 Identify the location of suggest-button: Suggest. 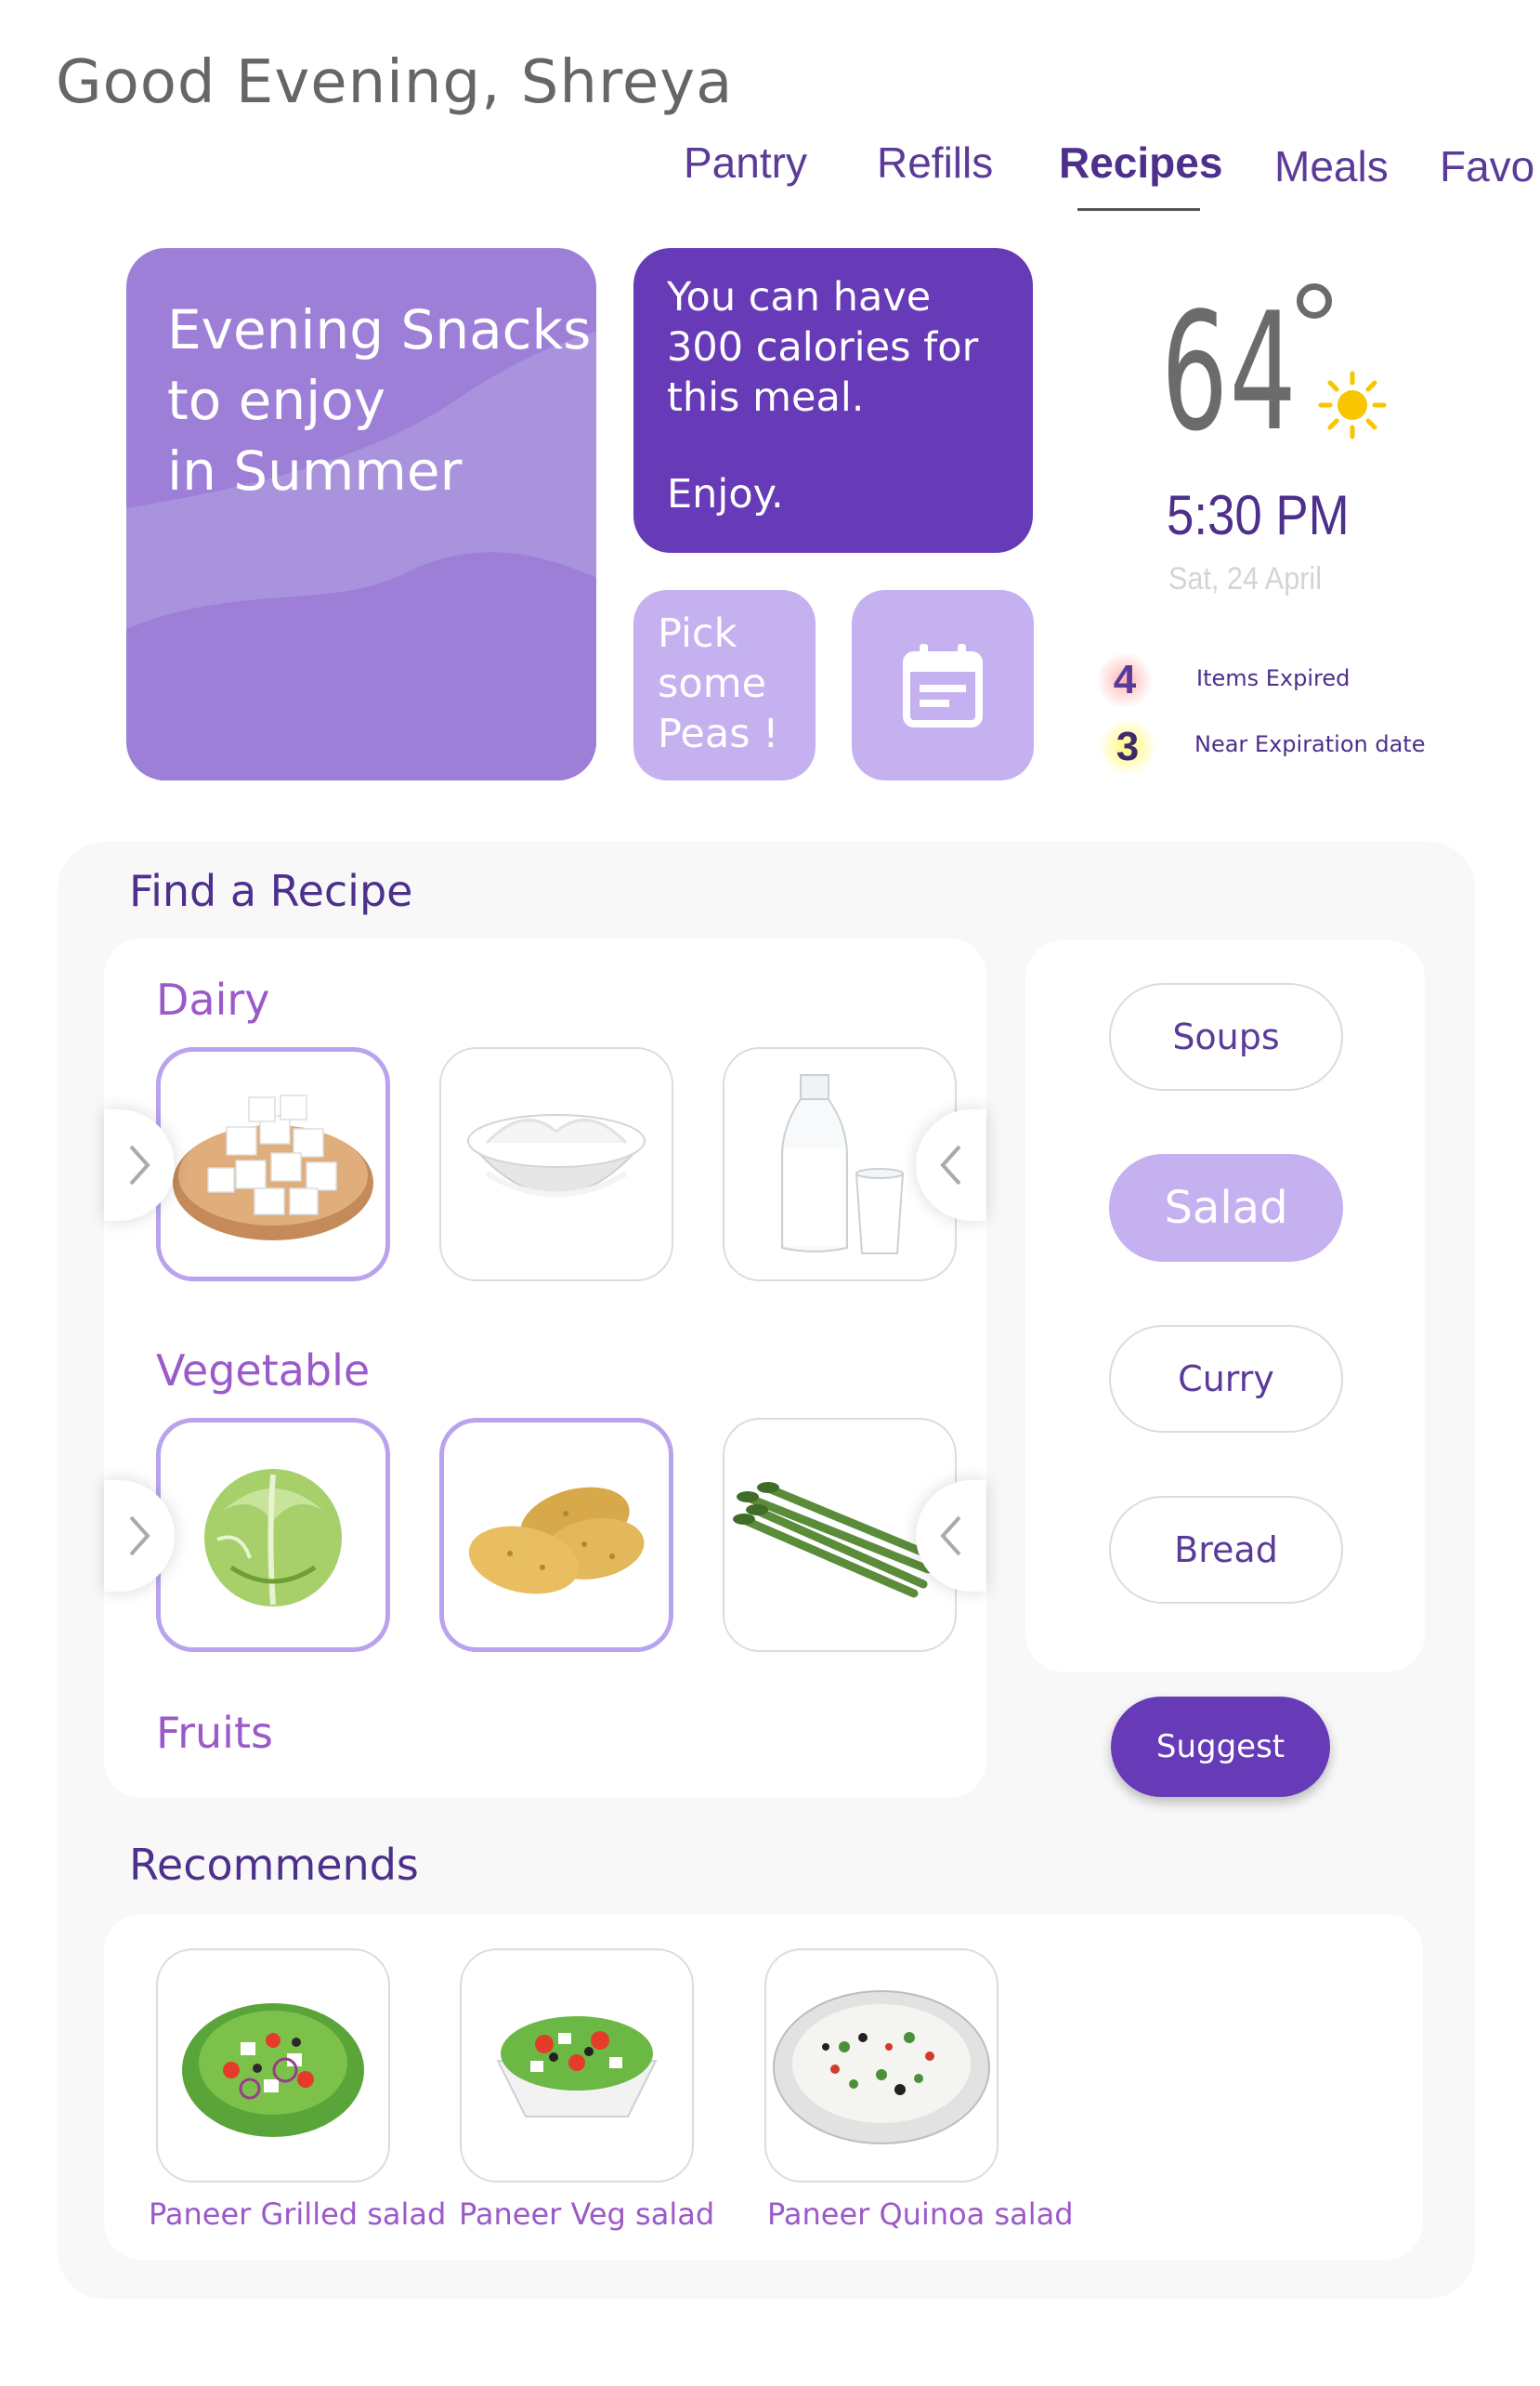
(1220, 1747).